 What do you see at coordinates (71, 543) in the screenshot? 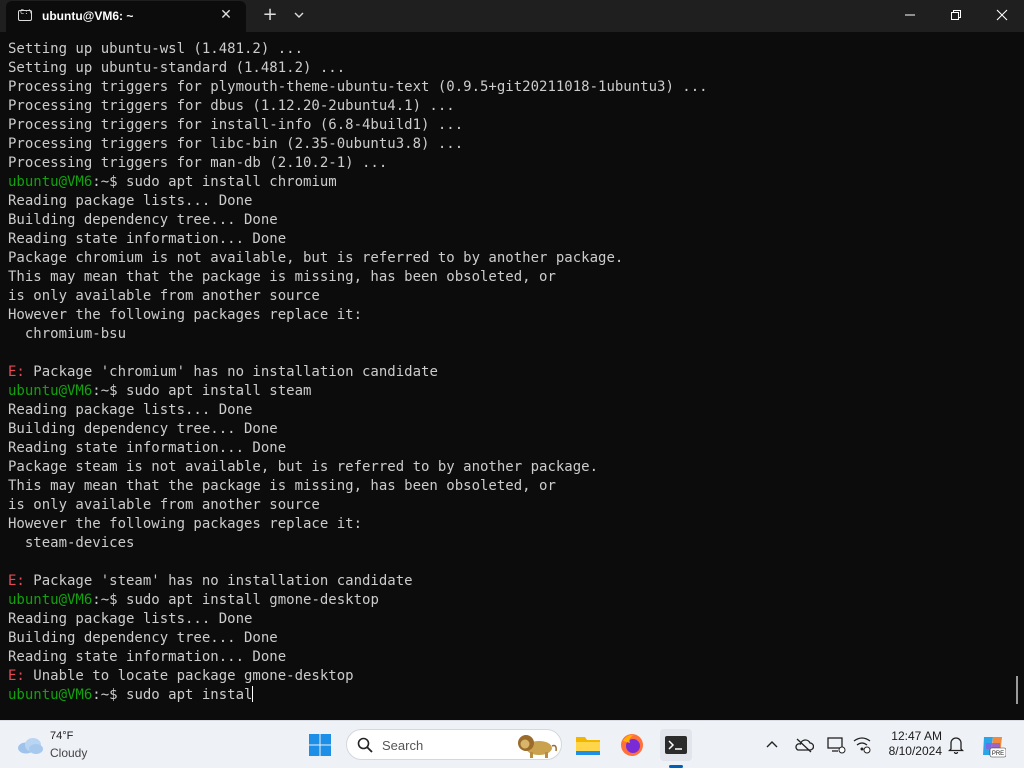
I see `line-text: steam-devices` at bounding box center [71, 543].